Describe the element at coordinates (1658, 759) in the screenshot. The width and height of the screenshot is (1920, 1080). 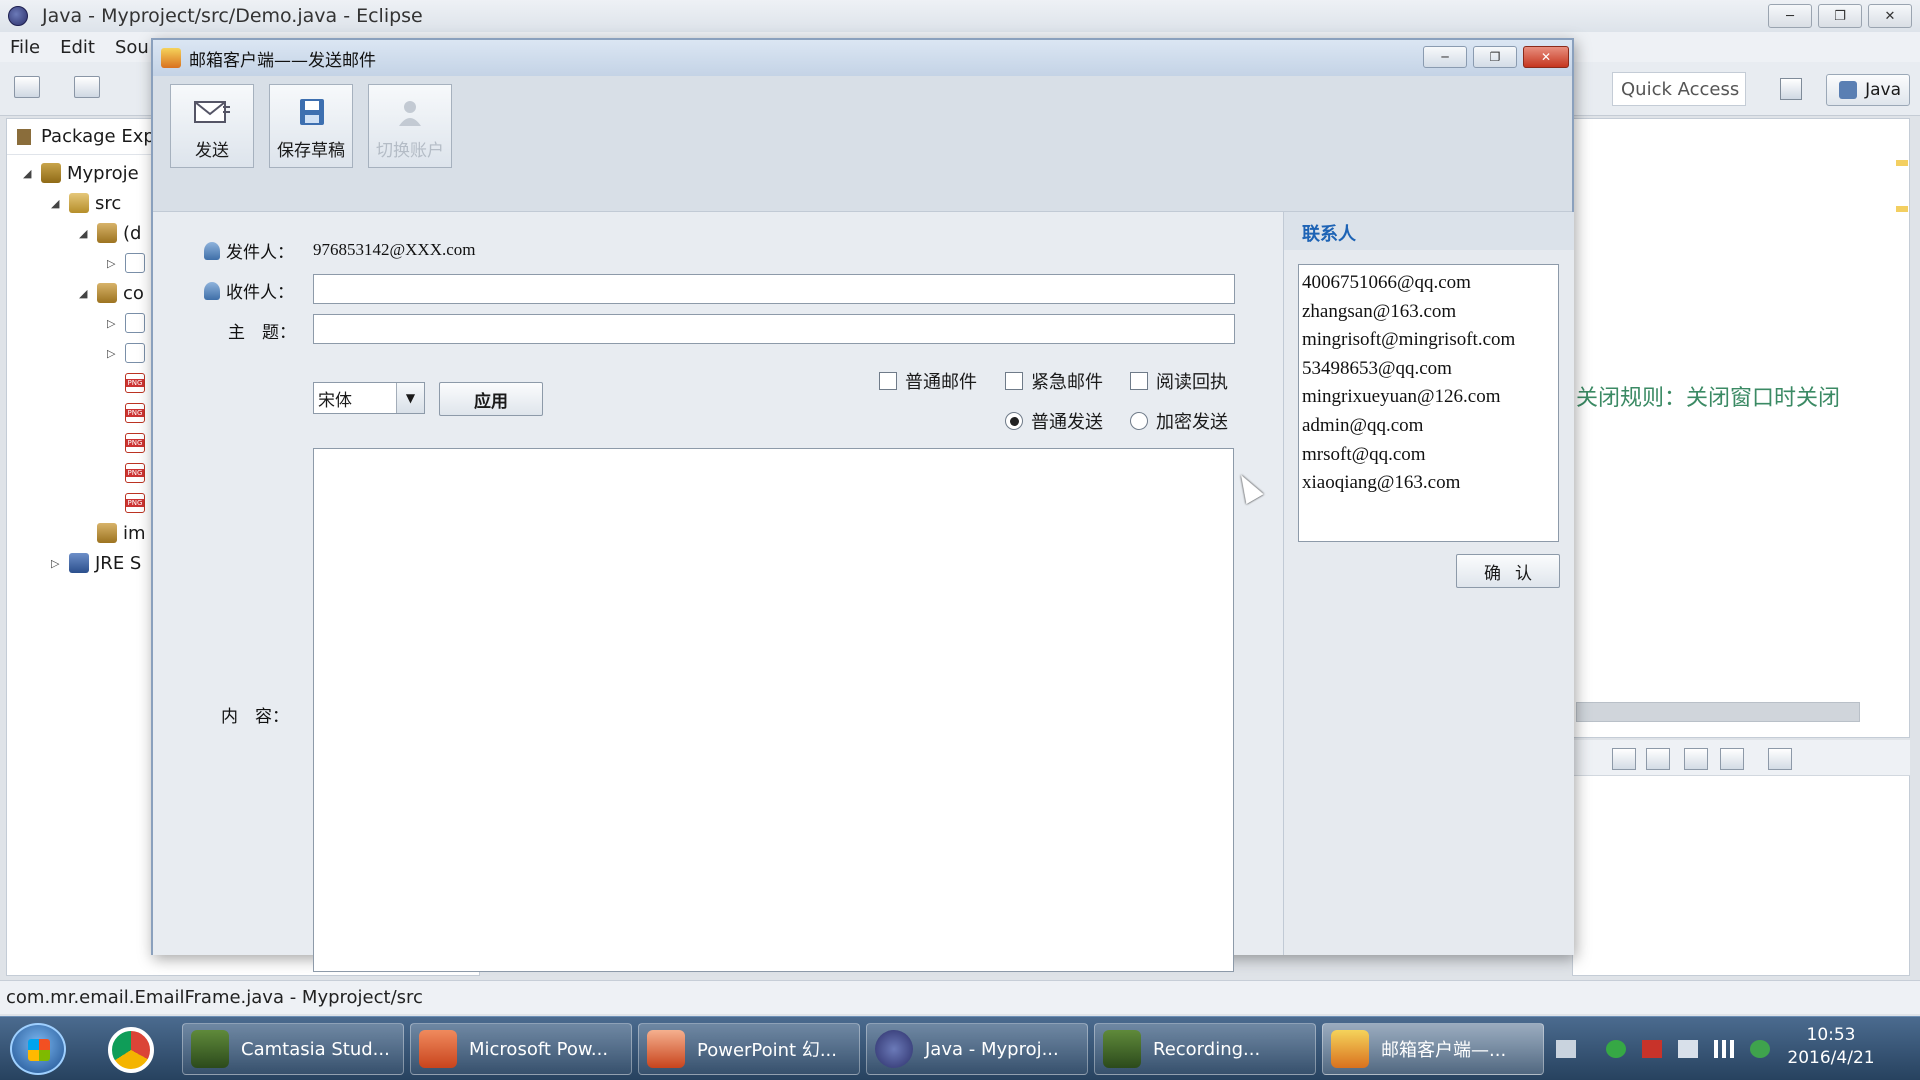
I see `console-pin-icon` at that location.